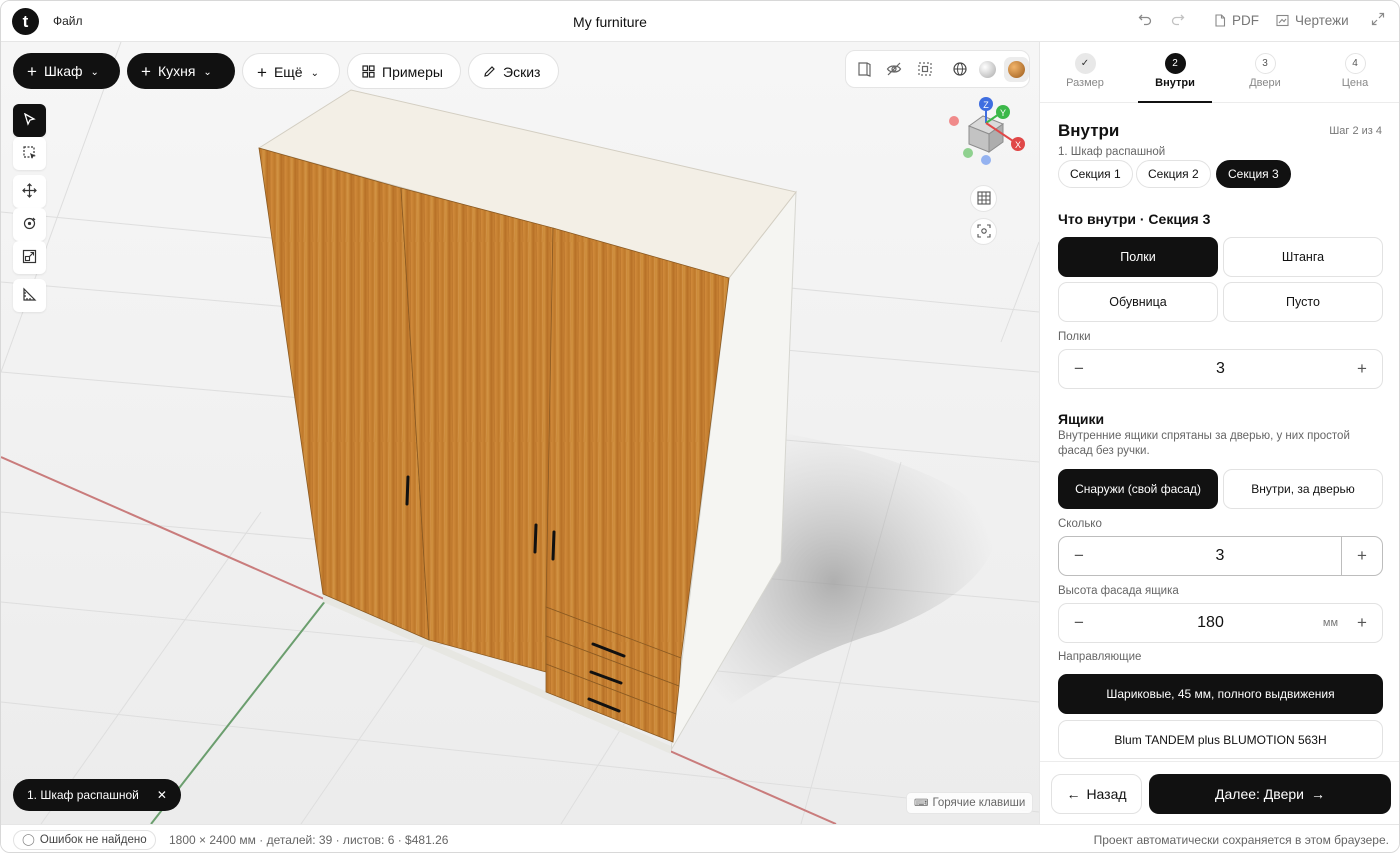 Image resolution: width=1400 pixels, height=853 pixels. Describe the element at coordinates (1312, 20) in the screenshot. I see `drawings-button: Чертежи` at that location.